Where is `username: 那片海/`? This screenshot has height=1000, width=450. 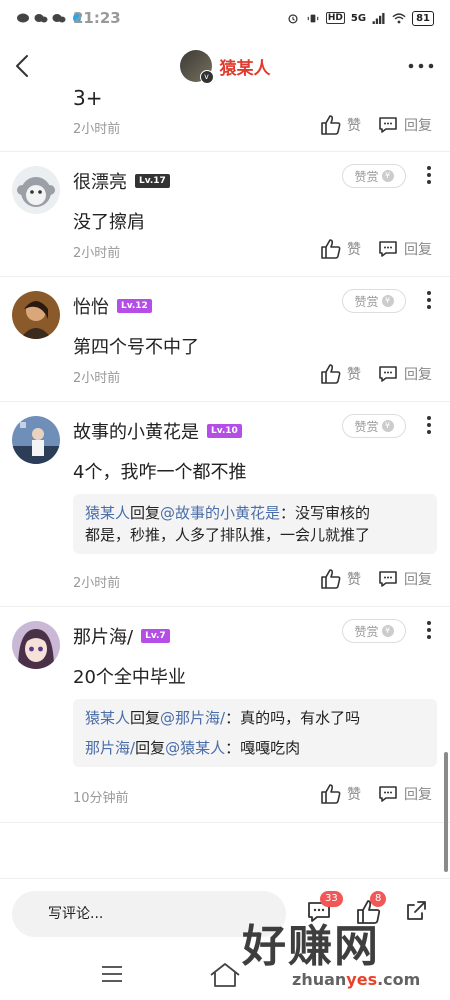 username: 那片海/ is located at coordinates (103, 636).